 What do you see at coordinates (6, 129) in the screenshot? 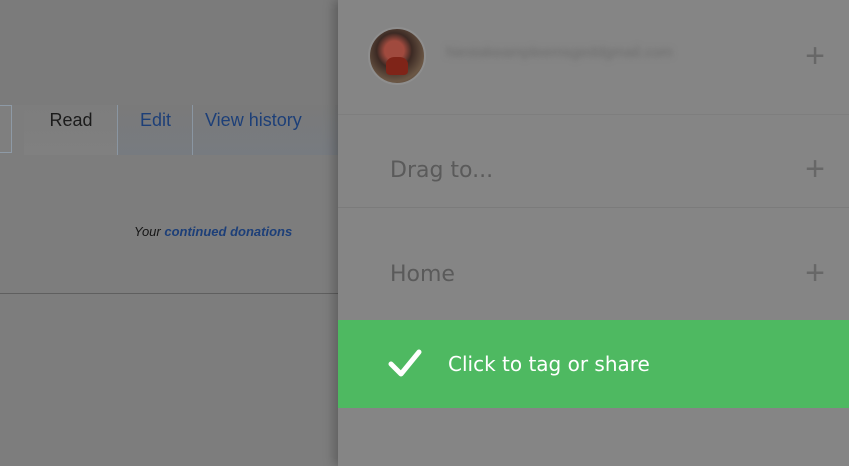
I see `tab-left-edge` at bounding box center [6, 129].